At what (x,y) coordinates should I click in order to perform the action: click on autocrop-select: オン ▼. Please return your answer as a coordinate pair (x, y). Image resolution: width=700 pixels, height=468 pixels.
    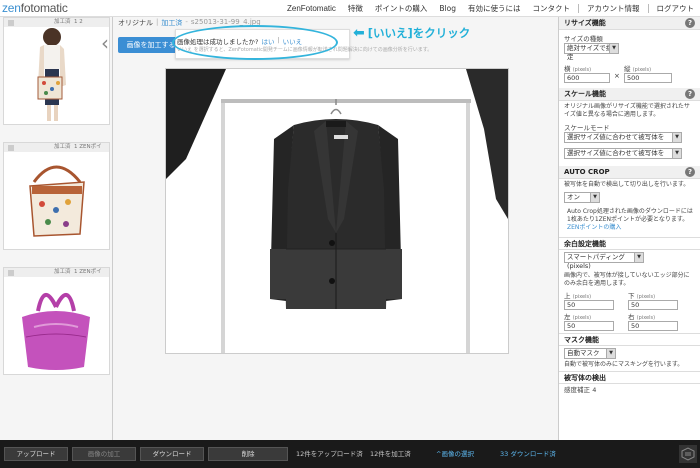
    Looking at the image, I should click on (582, 197).